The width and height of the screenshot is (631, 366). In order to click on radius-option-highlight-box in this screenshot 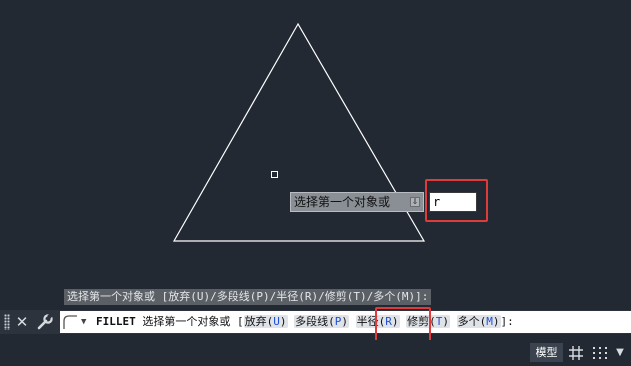, I will do `click(403, 324)`.